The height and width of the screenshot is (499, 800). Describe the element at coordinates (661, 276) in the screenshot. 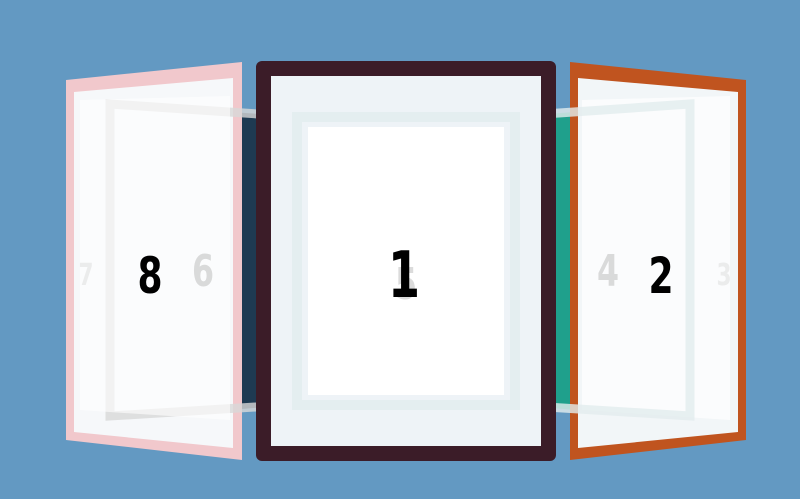

I see `panel-right-label: 2` at that location.